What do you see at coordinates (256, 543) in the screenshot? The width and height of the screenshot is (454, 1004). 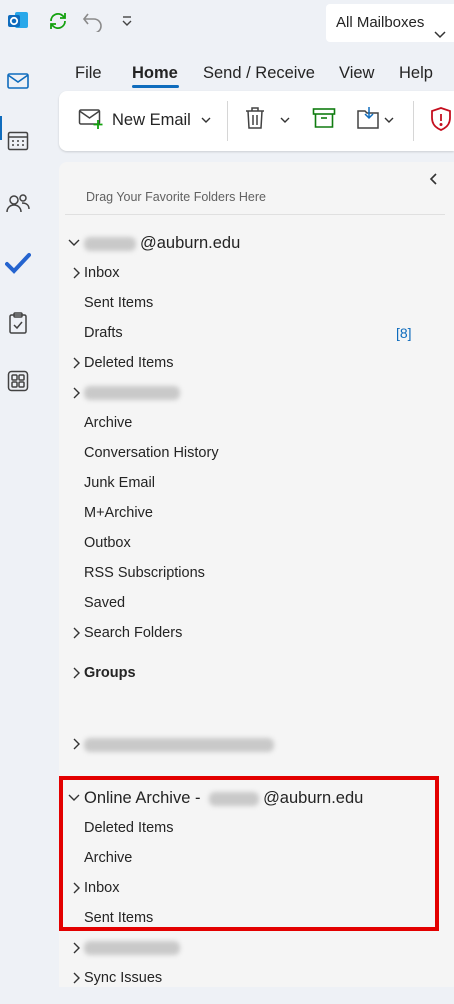 I see `folder-outbox: Outbox` at bounding box center [256, 543].